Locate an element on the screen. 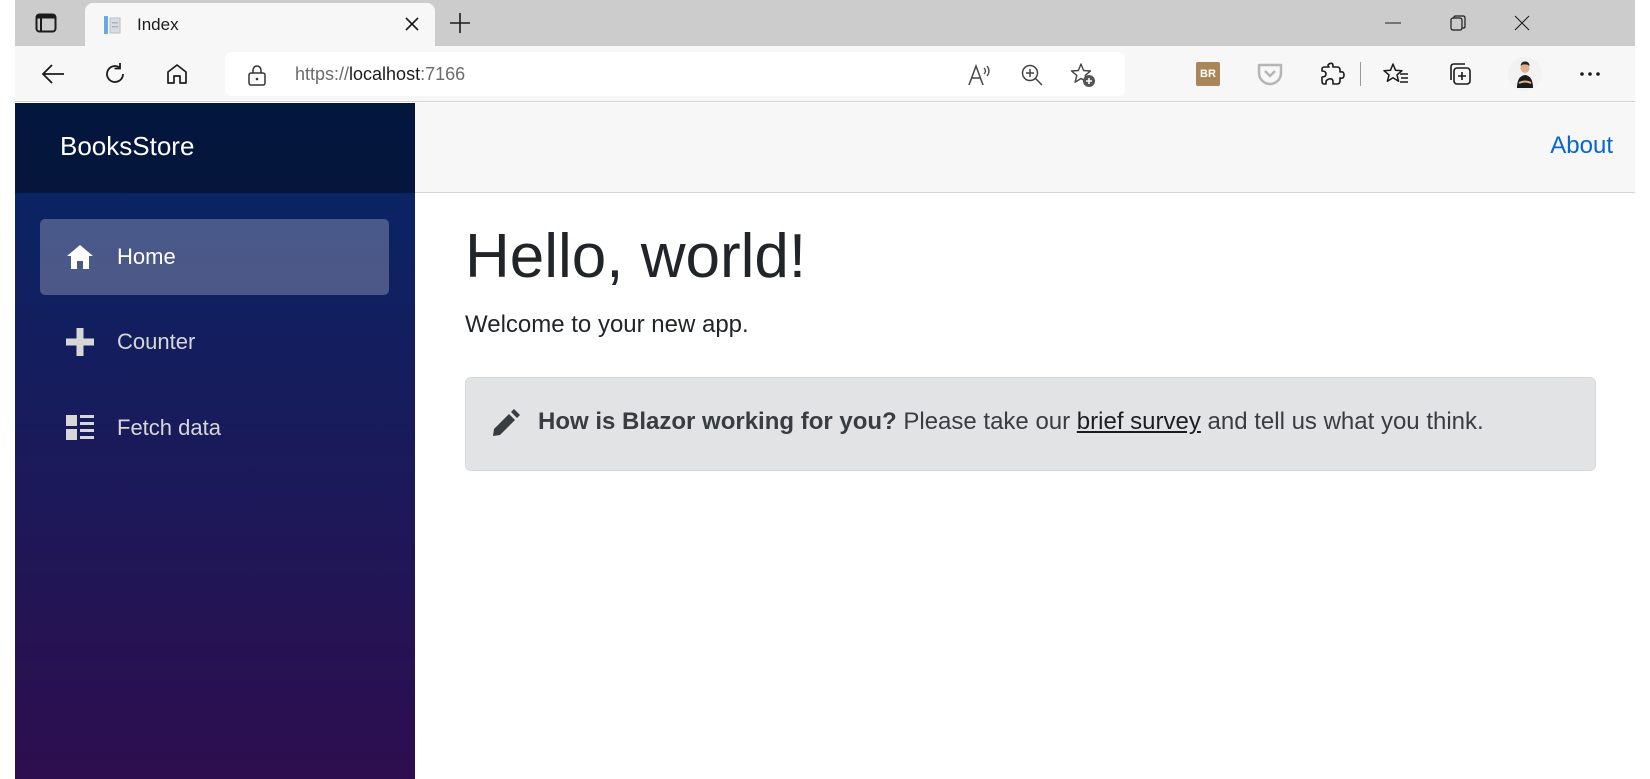  home-button is located at coordinates (177, 74).